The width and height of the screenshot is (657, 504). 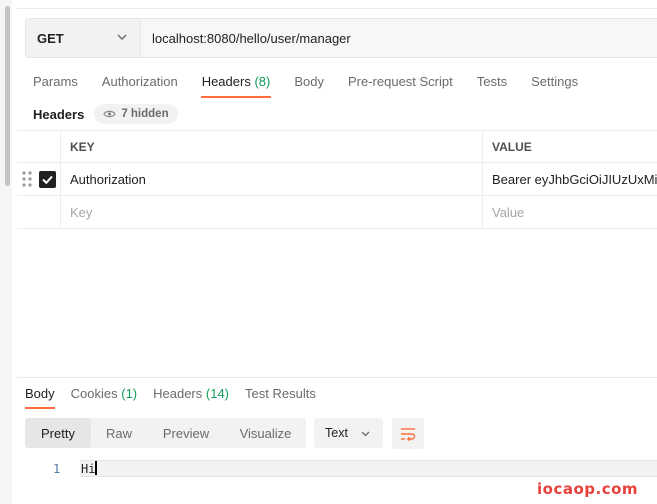 I want to click on tab-label: Authorization, so click(x=139, y=81).